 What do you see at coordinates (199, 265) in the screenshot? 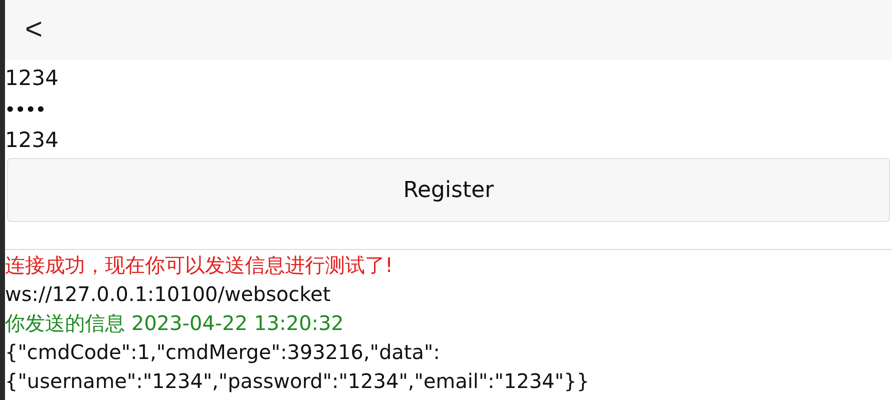
I see `log-line: 连接成功，现在你可以发送信息进行测试了!` at bounding box center [199, 265].